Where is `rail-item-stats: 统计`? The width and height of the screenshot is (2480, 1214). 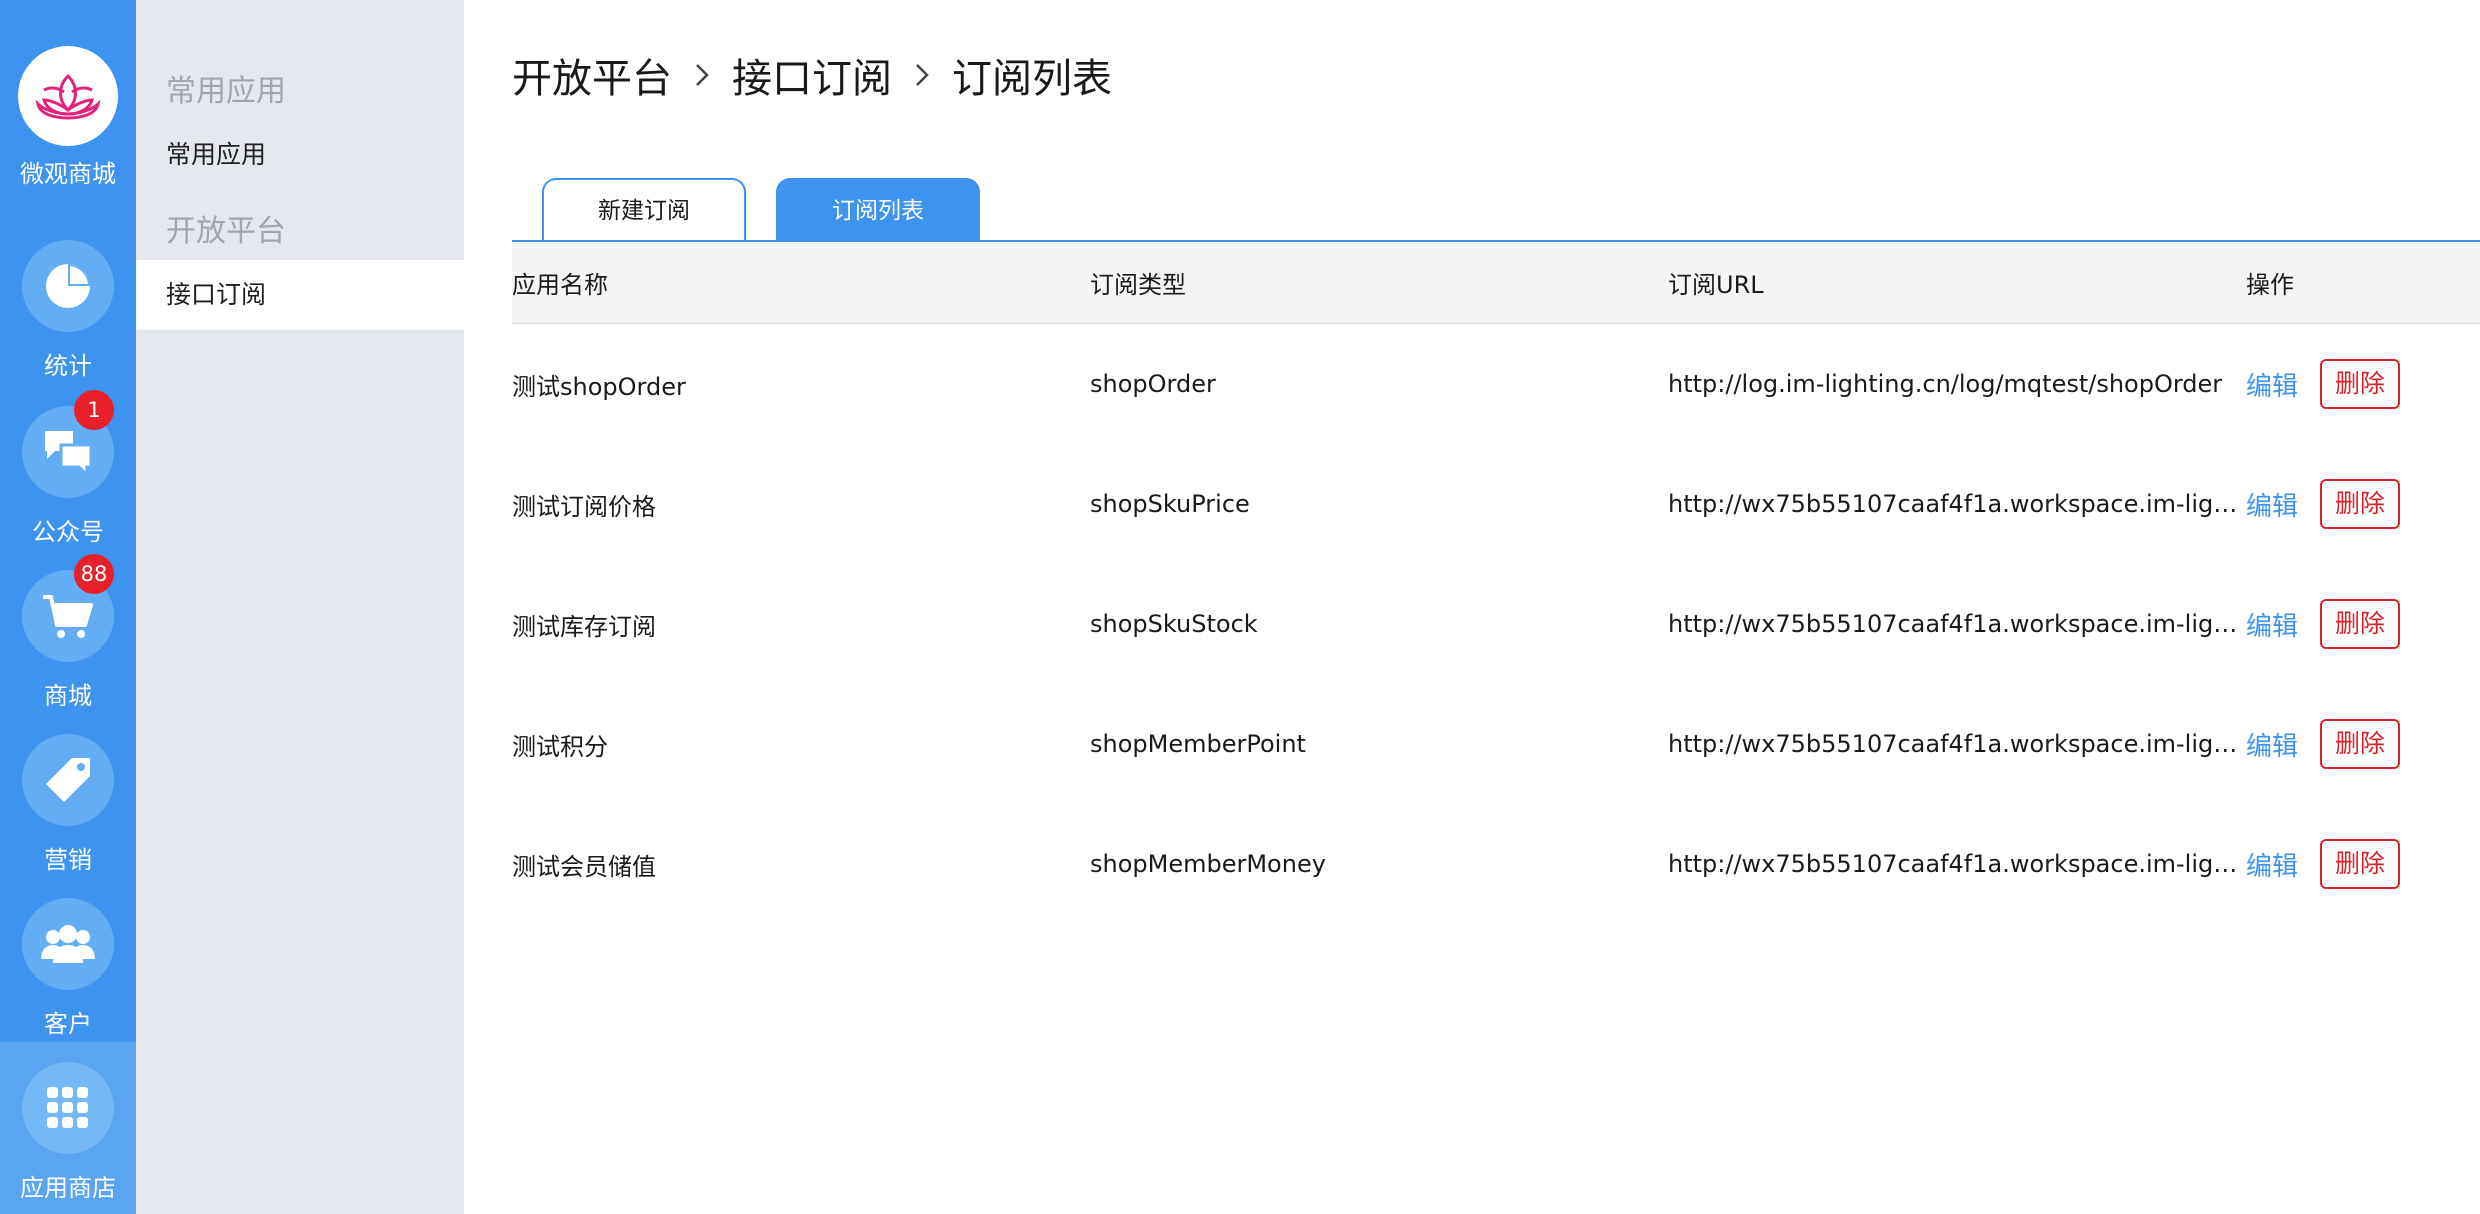
rail-item-stats: 统计 is located at coordinates (68, 322).